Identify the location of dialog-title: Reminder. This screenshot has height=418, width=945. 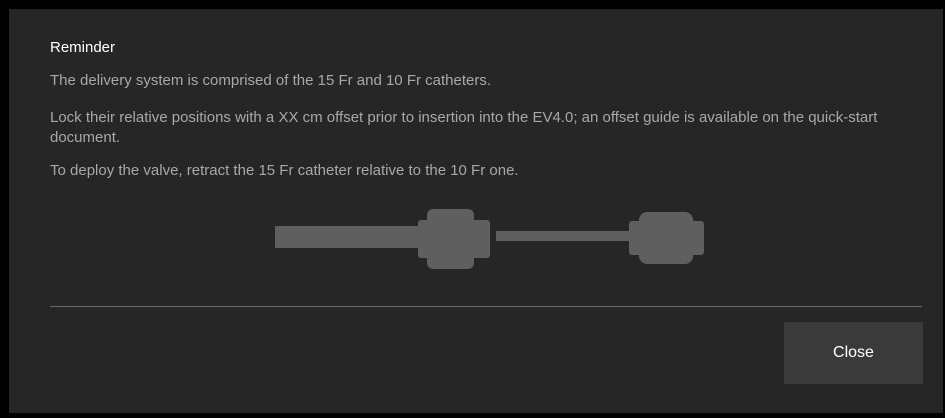
(83, 47).